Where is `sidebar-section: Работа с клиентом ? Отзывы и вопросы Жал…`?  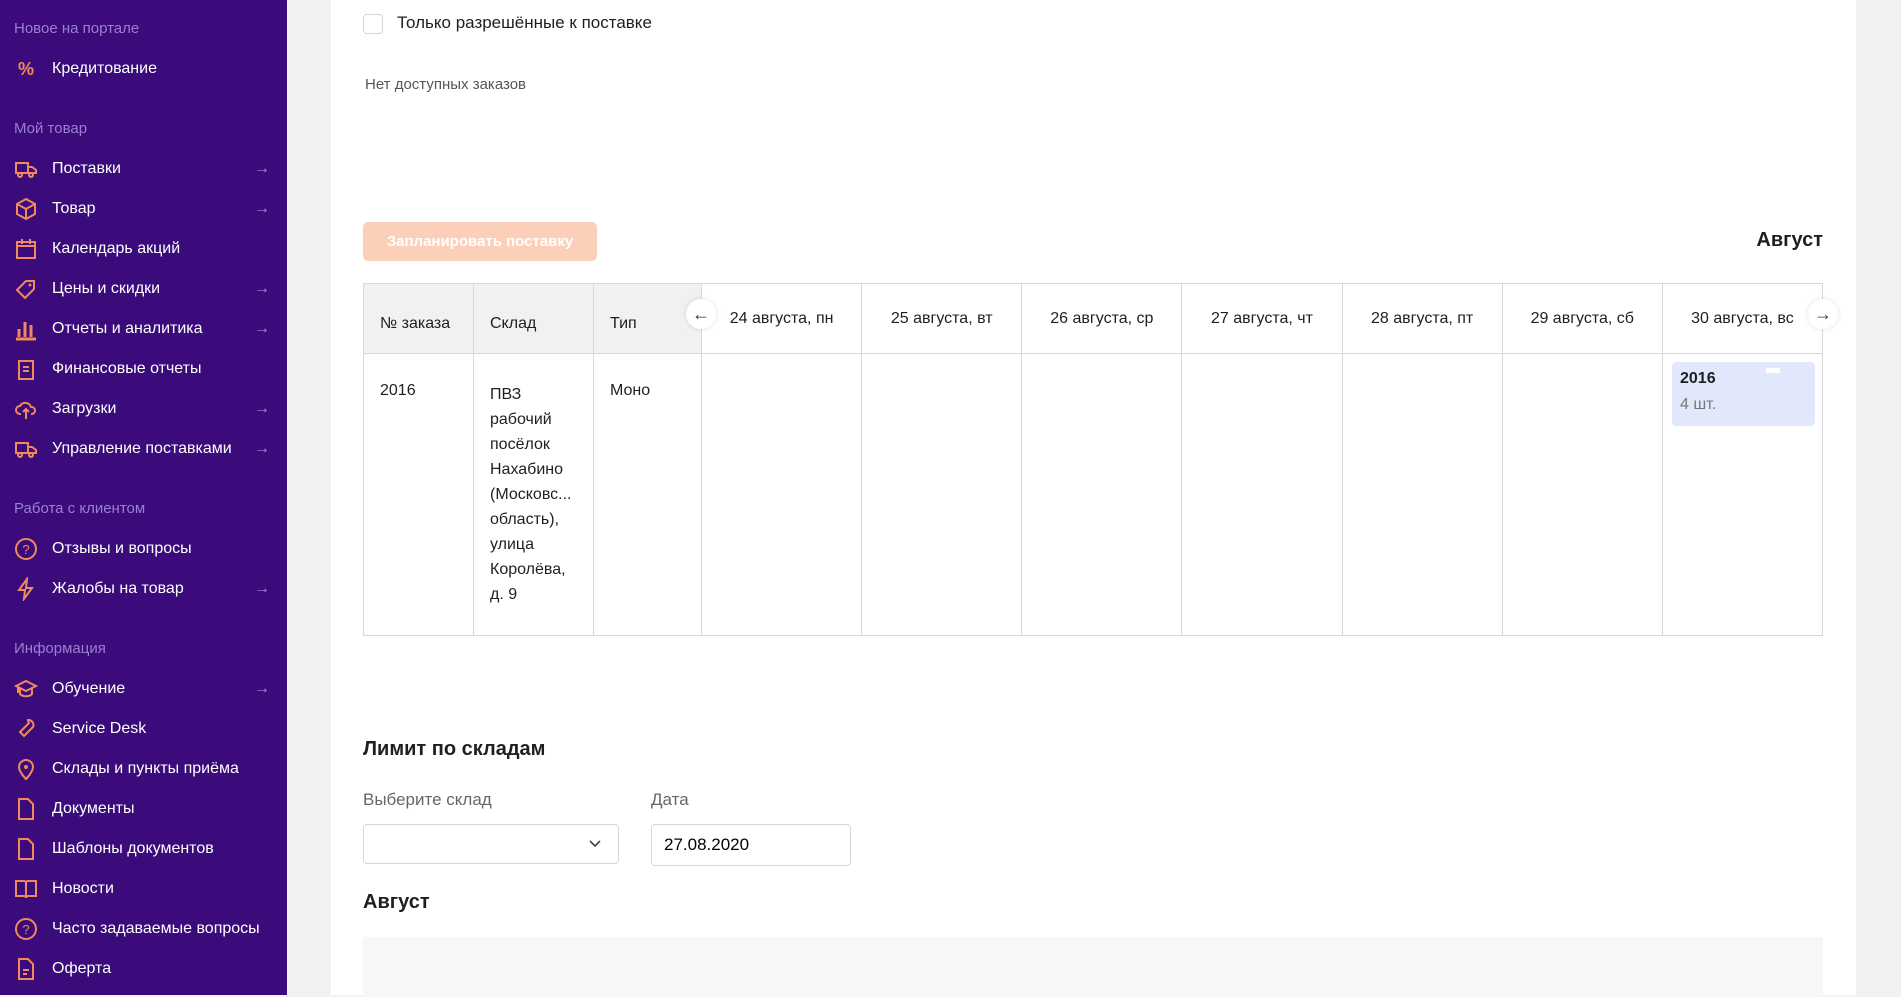 sidebar-section: Работа с клиентом ? Отзывы и вопросы Жал… is located at coordinates (143, 549).